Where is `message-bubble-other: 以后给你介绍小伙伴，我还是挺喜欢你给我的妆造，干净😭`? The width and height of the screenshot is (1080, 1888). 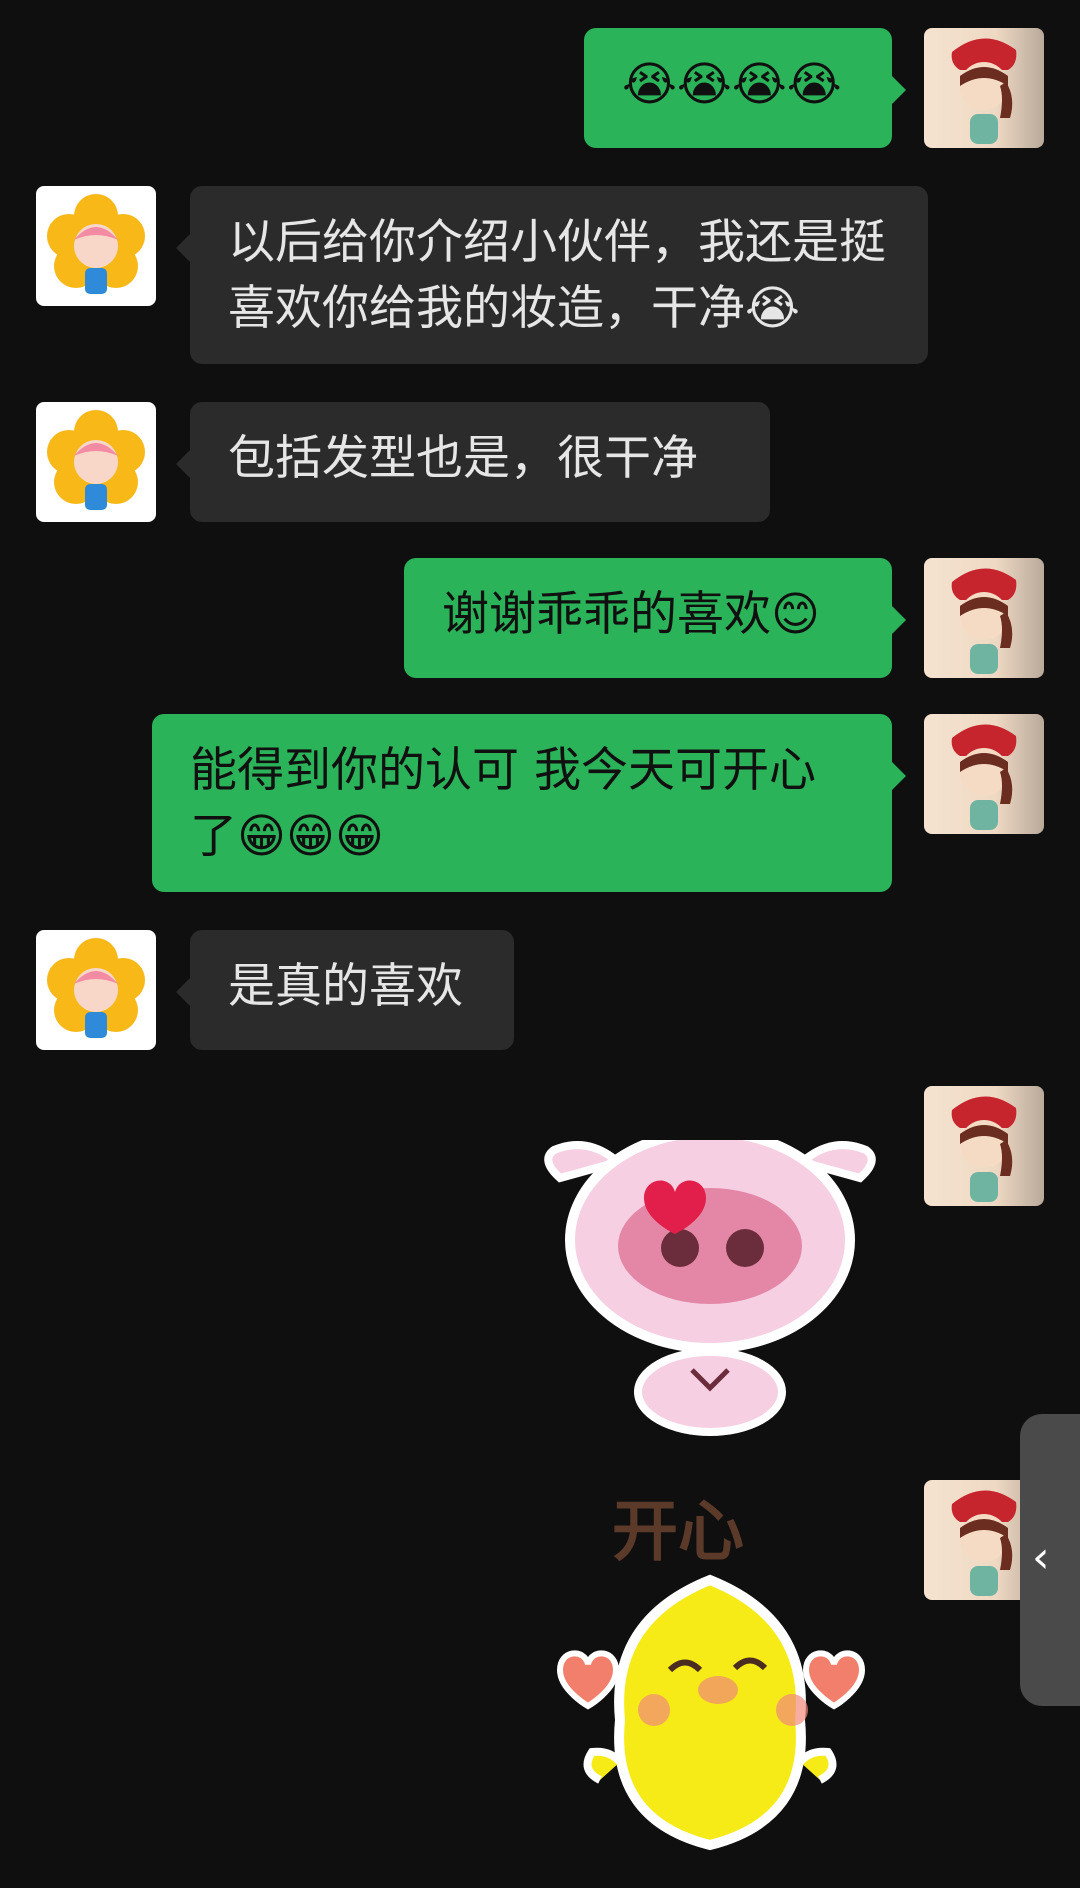 message-bubble-other: 以后给你介绍小伙伴，我还是挺喜欢你给我的妆造，干净😭 is located at coordinates (552, 275).